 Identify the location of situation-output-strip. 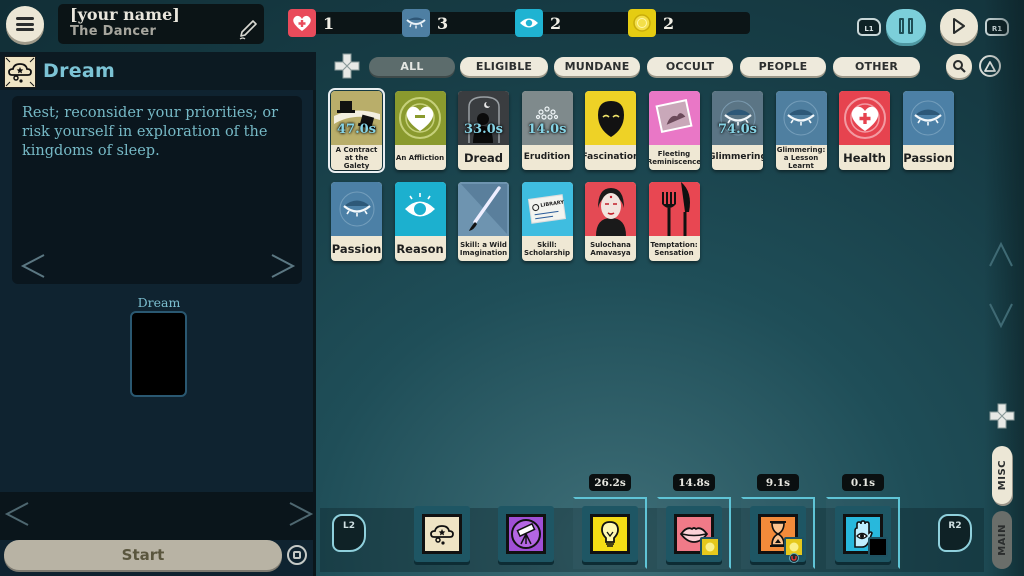
(158, 516).